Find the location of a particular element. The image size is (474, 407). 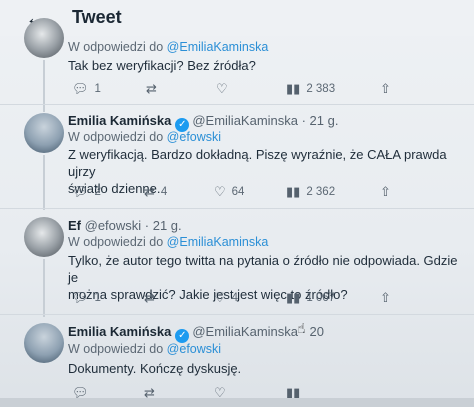

views-button: ▮▮ 2 383 is located at coordinates (310, 89).